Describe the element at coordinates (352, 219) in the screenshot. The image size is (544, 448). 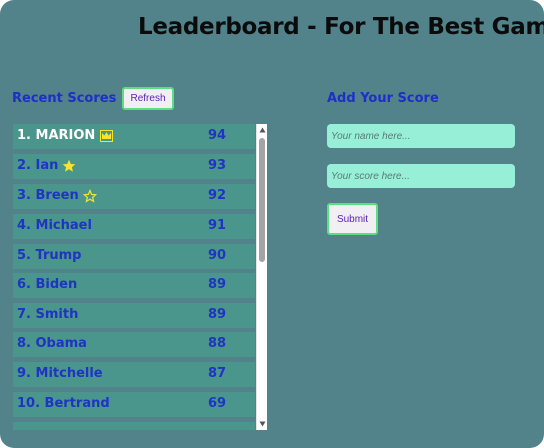
I see `submit-button: Submit` at that location.